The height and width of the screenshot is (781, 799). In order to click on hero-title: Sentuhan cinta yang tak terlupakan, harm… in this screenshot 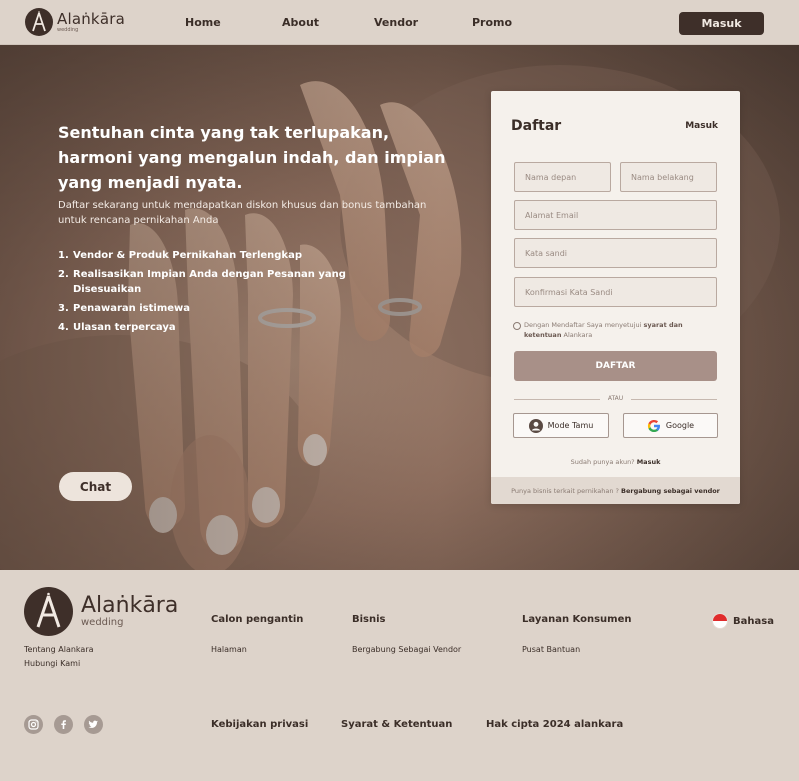, I will do `click(252, 157)`.